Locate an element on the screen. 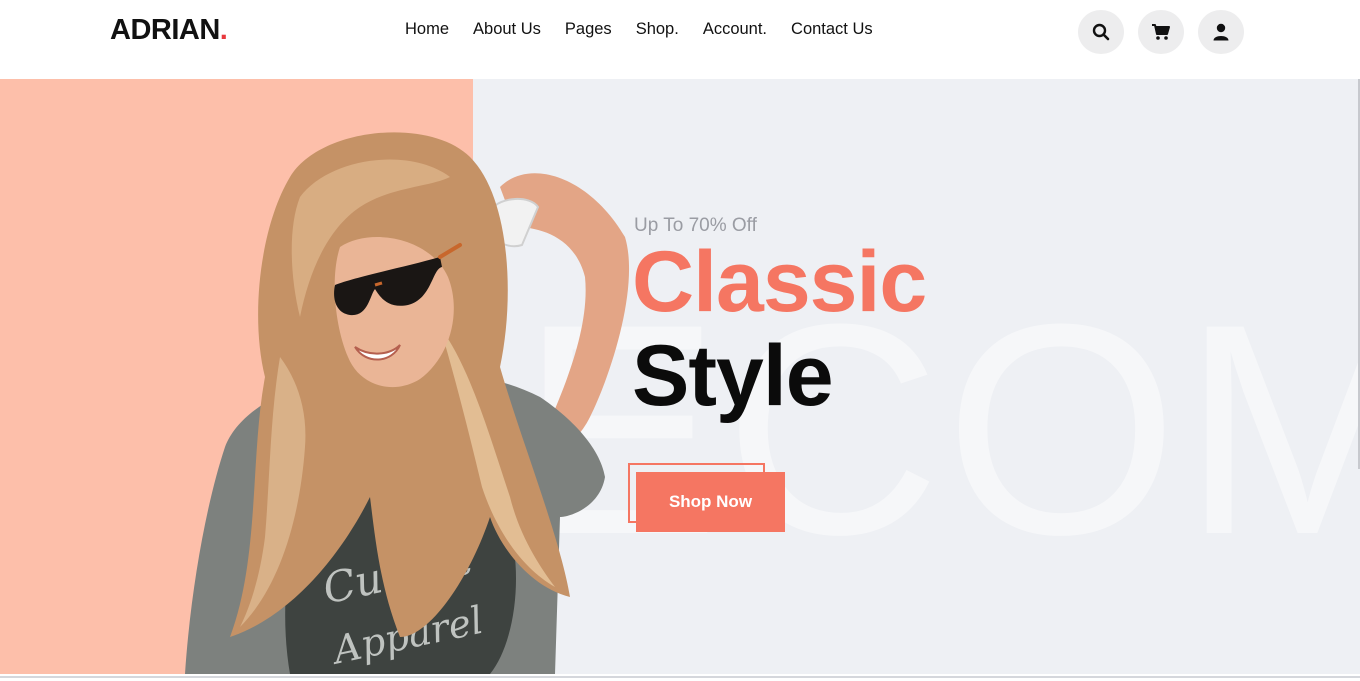  logo-text: ADRIAN is located at coordinates (165, 30).